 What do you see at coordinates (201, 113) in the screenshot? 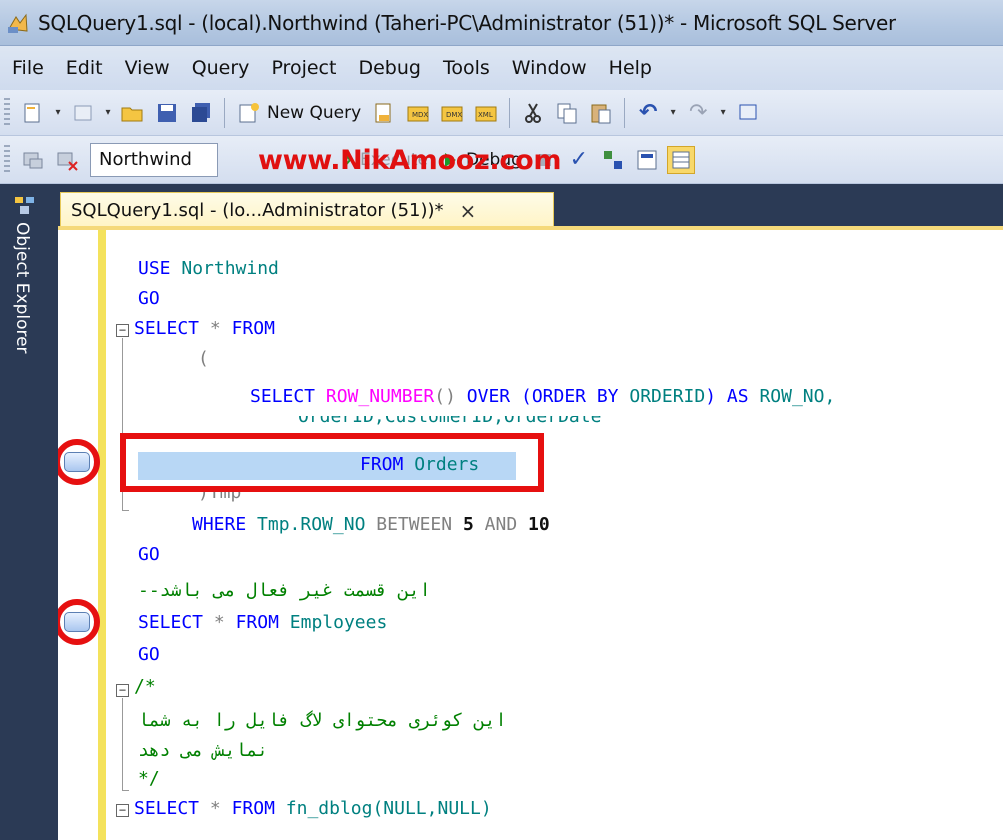
I see `save-all-icon` at bounding box center [201, 113].